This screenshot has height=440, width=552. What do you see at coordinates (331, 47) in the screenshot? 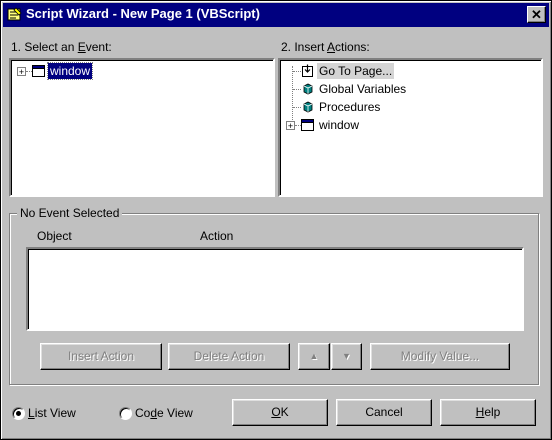
I see `insert-actions-label-accel: A` at bounding box center [331, 47].